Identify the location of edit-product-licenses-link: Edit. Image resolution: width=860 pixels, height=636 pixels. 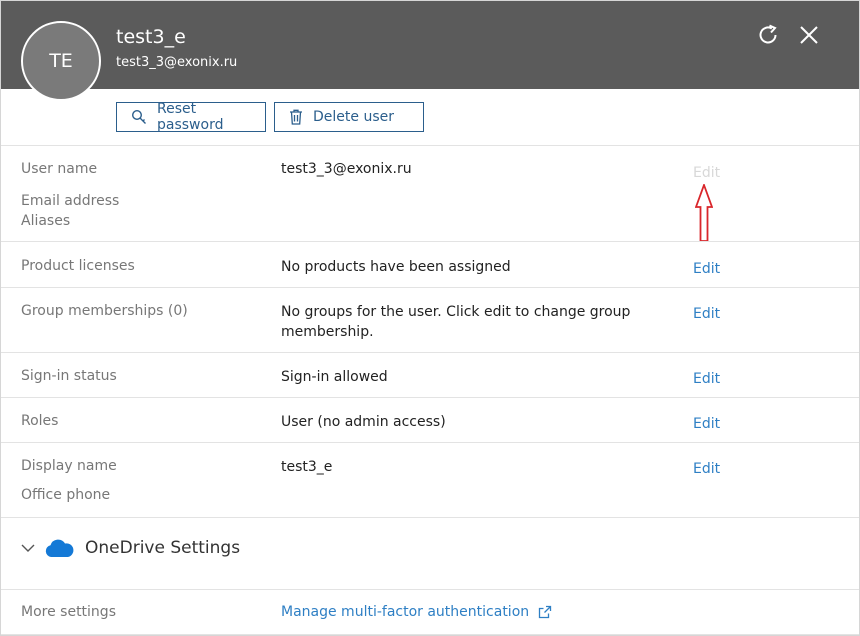
(706, 269).